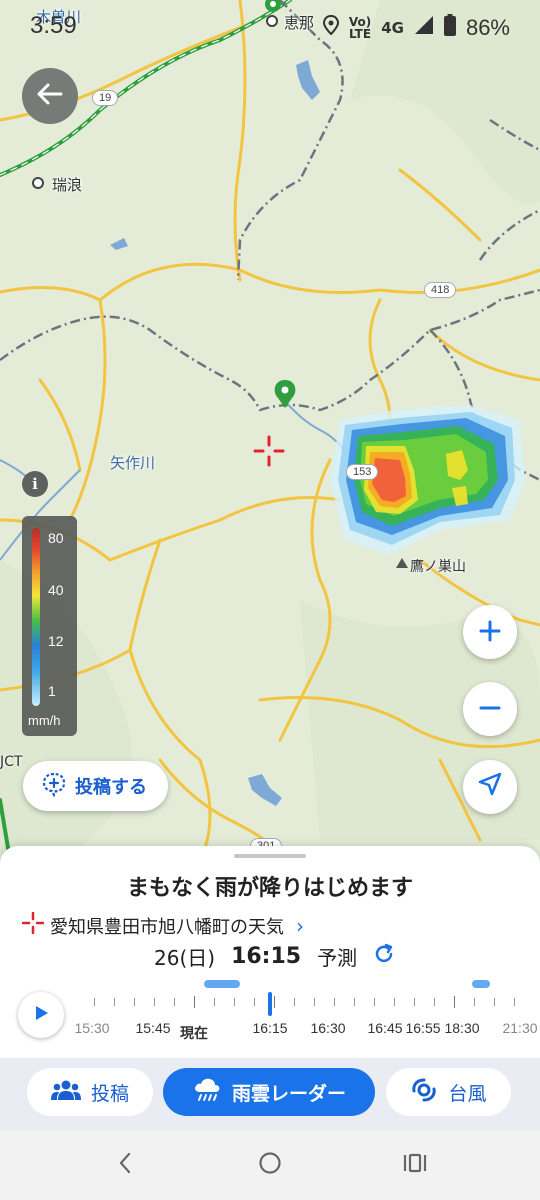 The image size is (540, 1200). I want to click on volte-icon: Vo) LTE, so click(360, 28).